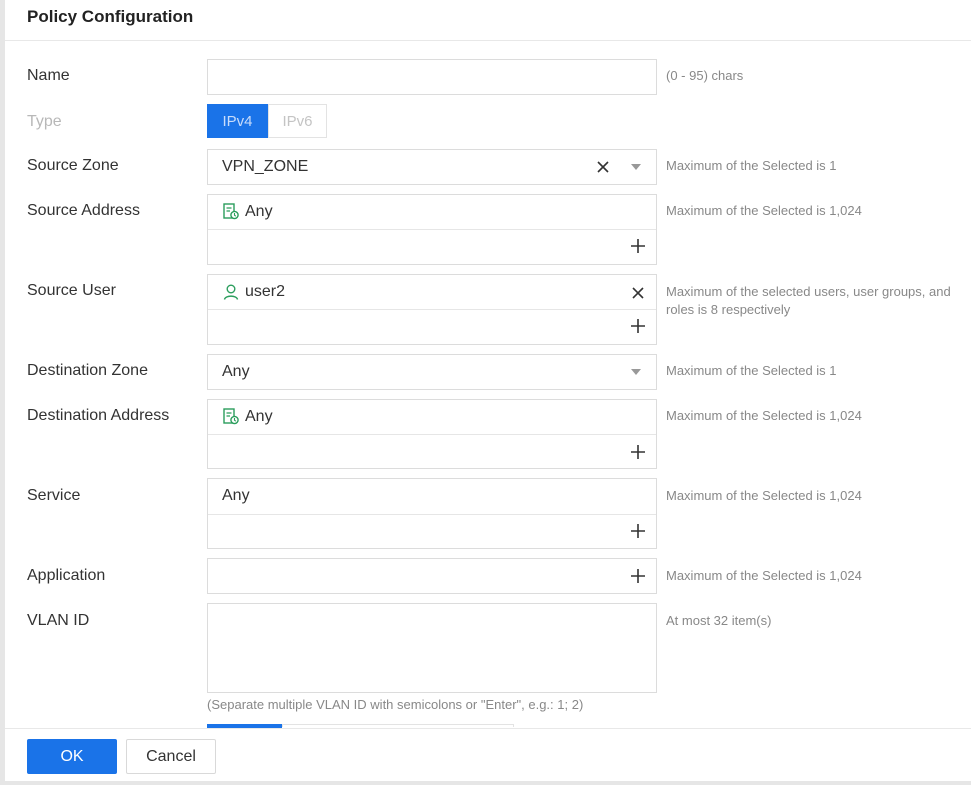 The height and width of the screenshot is (785, 971). Describe the element at coordinates (764, 495) in the screenshot. I see `service-hint: Maximum of the Selected is 1,024` at that location.